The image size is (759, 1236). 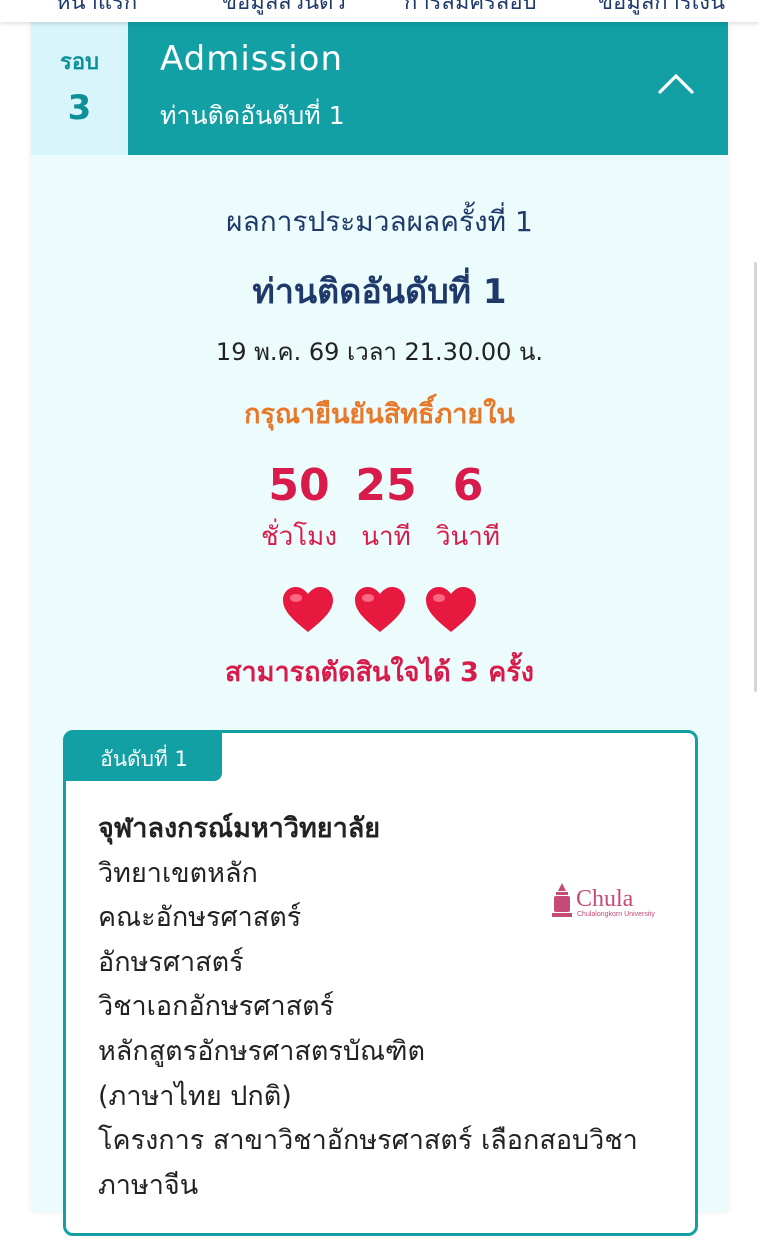 I want to click on round-badge: รอบ 3, so click(x=79, y=88).